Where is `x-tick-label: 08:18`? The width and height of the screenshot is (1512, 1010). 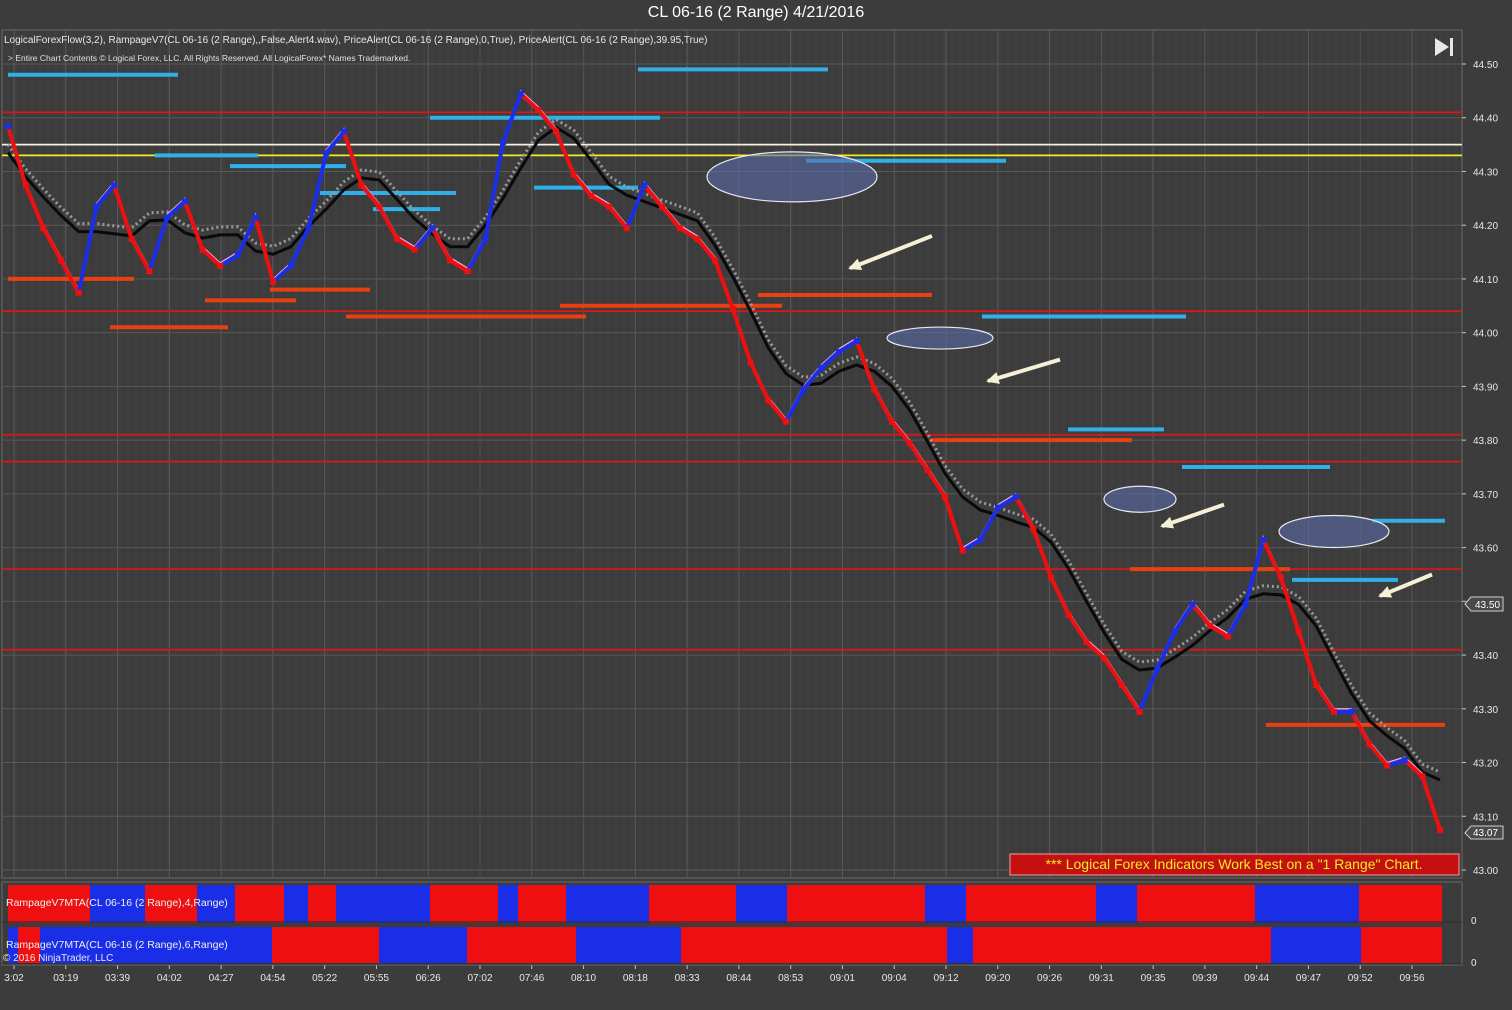 x-tick-label: 08:18 is located at coordinates (635, 978).